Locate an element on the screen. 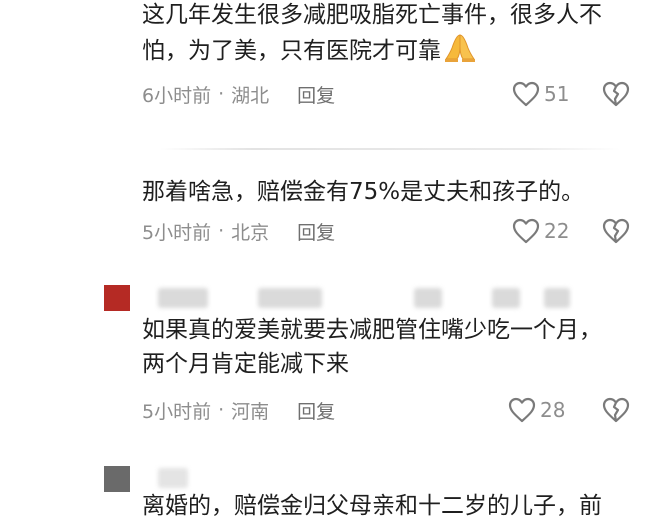 Image resolution: width=660 pixels, height=523 pixels. like-count: 28 is located at coordinates (553, 410).